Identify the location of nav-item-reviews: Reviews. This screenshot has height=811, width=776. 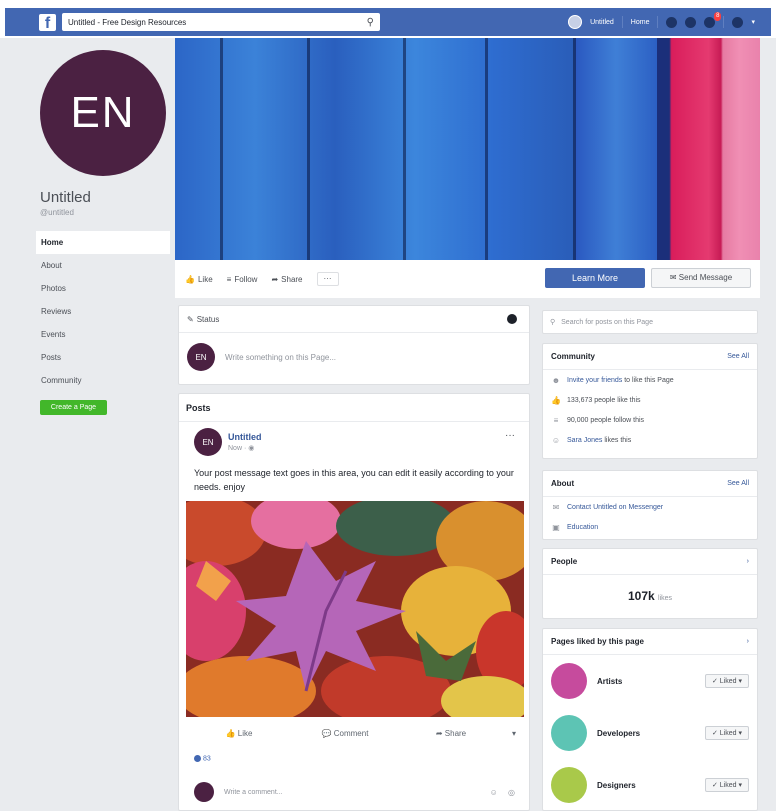
(103, 311).